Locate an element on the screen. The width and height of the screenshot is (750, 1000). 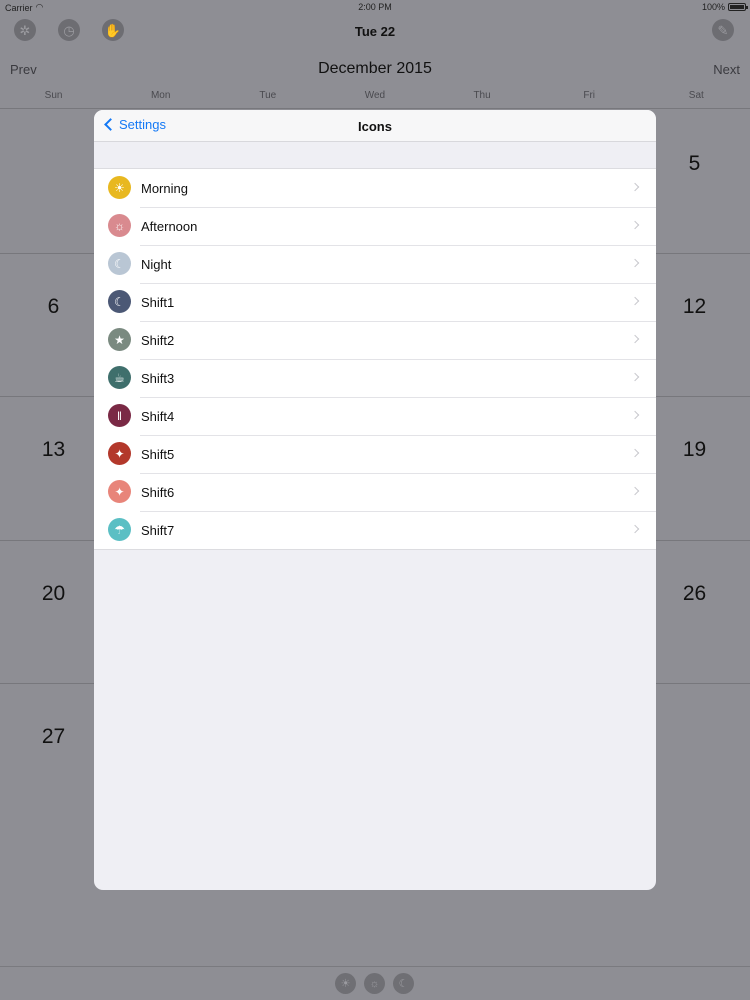
weekday-mon: Mon is located at coordinates (160, 95).